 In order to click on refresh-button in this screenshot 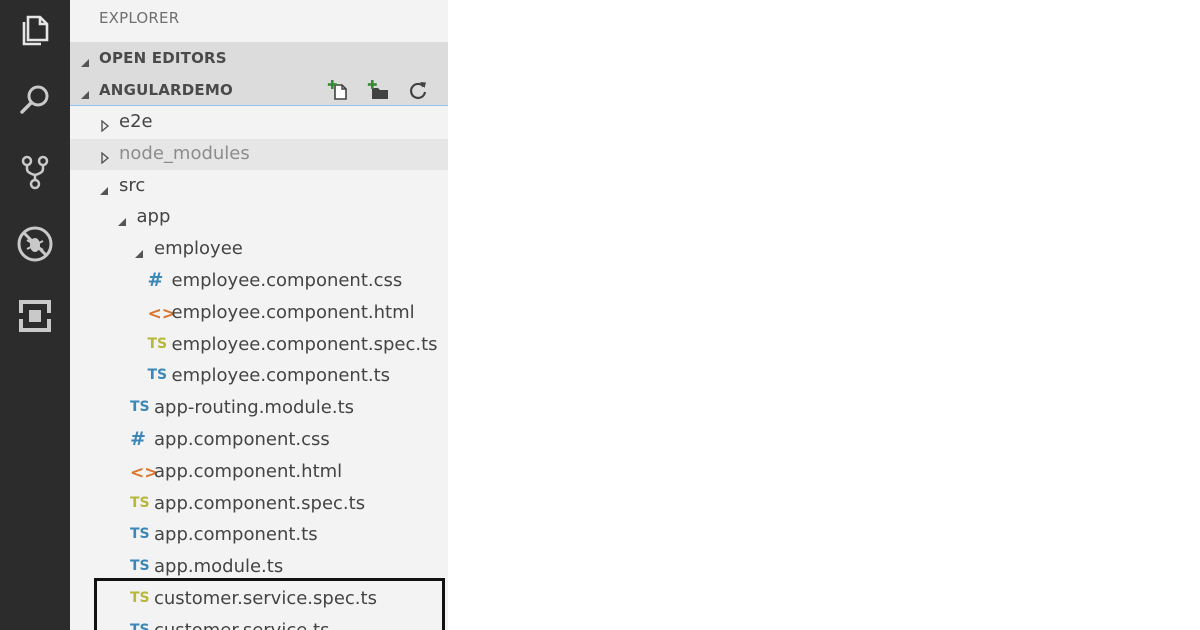, I will do `click(418, 90)`.